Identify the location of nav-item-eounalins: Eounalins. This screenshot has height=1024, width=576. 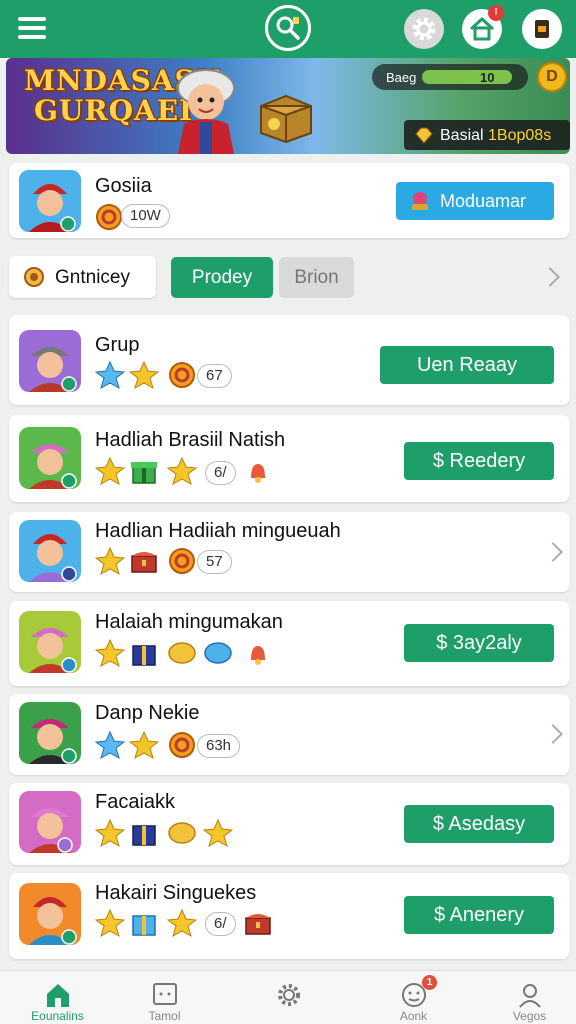
(57, 997).